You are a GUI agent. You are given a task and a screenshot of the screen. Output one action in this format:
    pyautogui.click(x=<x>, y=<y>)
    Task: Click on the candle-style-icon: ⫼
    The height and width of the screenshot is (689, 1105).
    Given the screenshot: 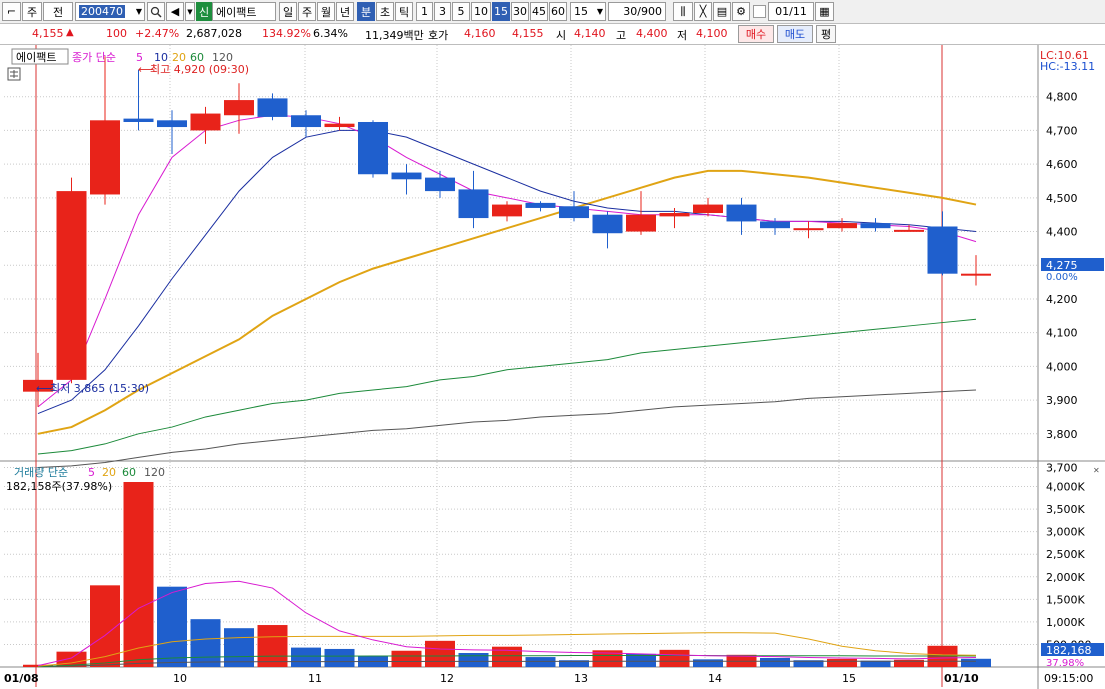 What is the action you would take?
    pyautogui.click(x=683, y=11)
    